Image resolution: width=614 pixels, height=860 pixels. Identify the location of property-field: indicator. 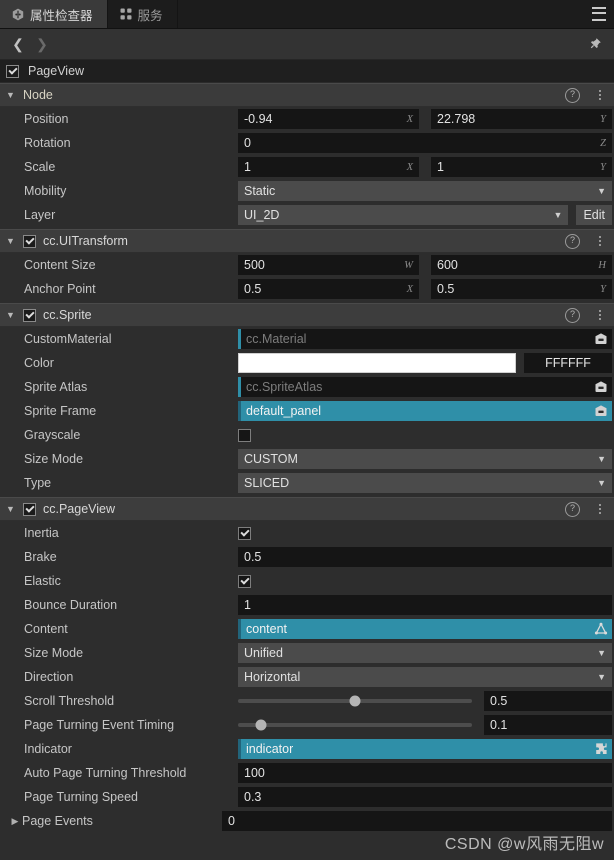
(425, 749).